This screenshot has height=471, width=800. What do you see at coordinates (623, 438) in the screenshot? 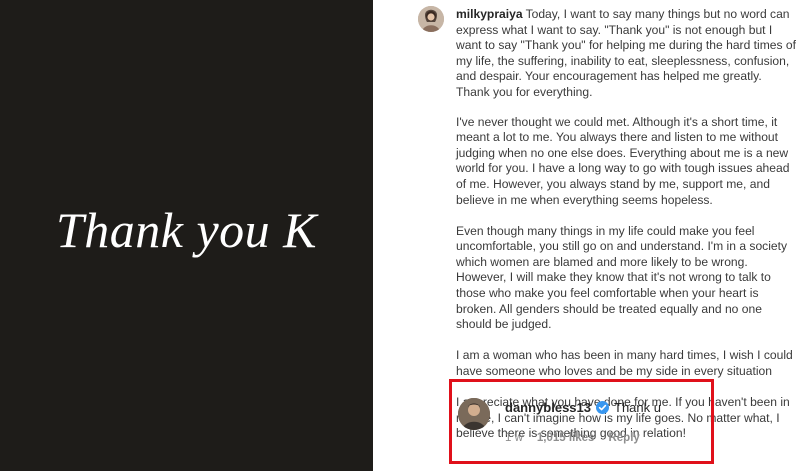
I see `reply-button: Reply` at bounding box center [623, 438].